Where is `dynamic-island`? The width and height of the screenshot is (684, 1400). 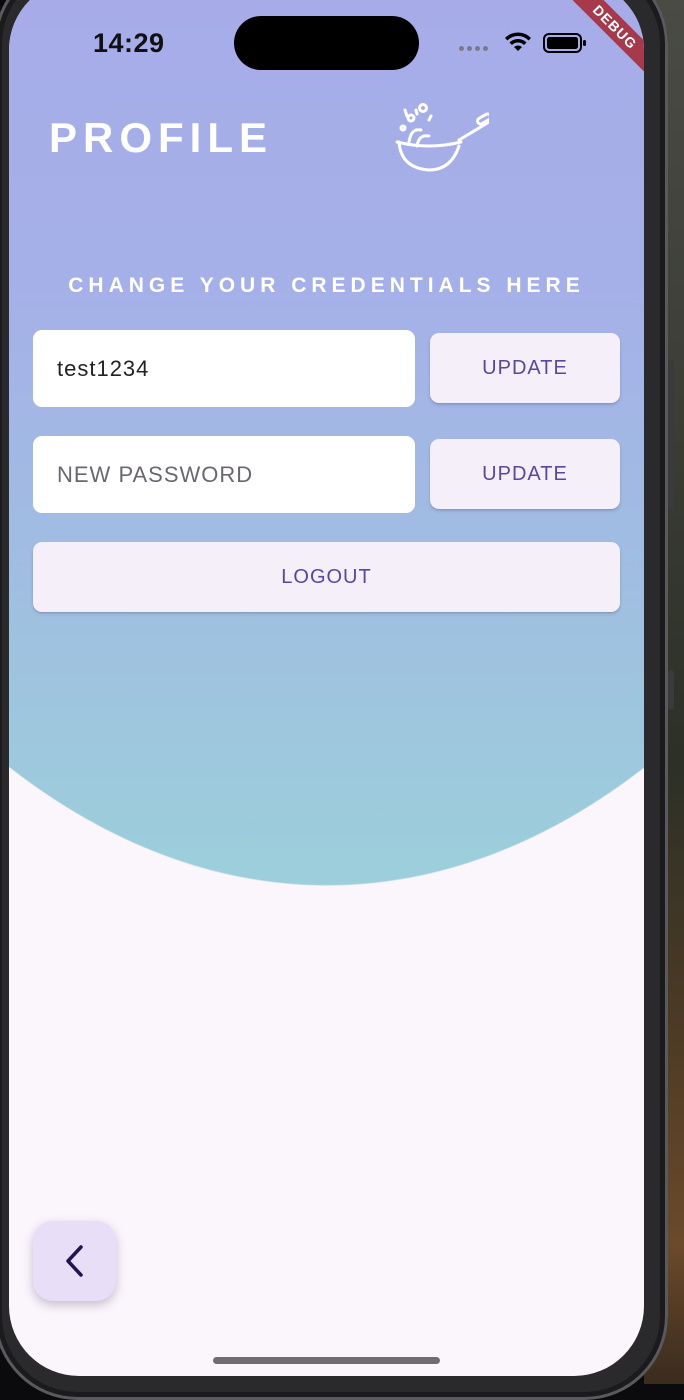
dynamic-island is located at coordinates (326, 43).